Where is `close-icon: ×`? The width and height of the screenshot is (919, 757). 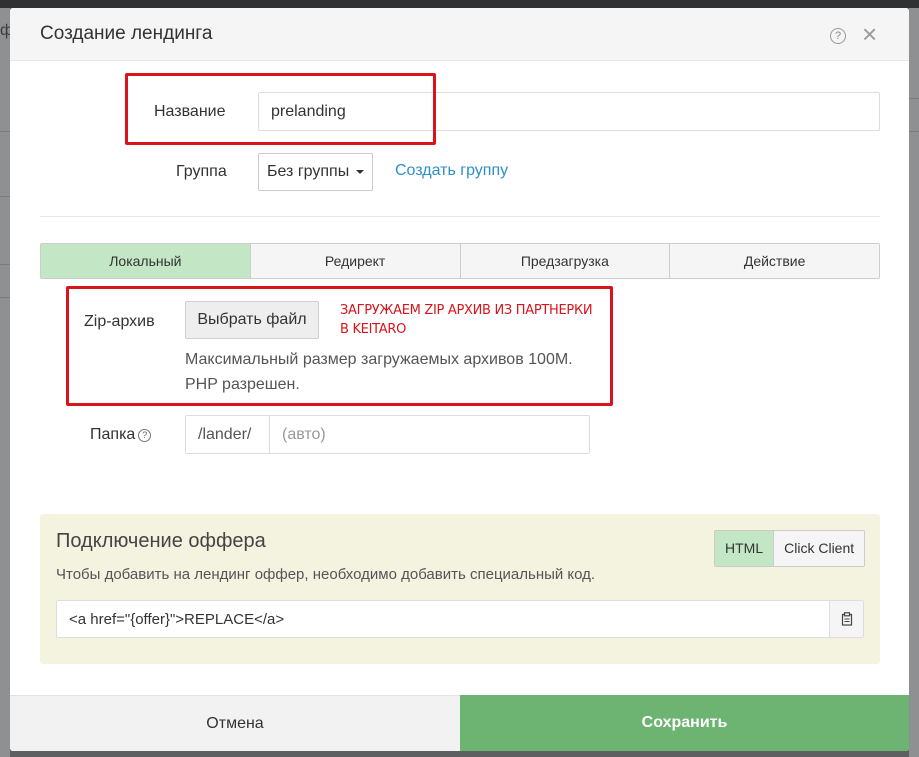 close-icon: × is located at coordinates (869, 34).